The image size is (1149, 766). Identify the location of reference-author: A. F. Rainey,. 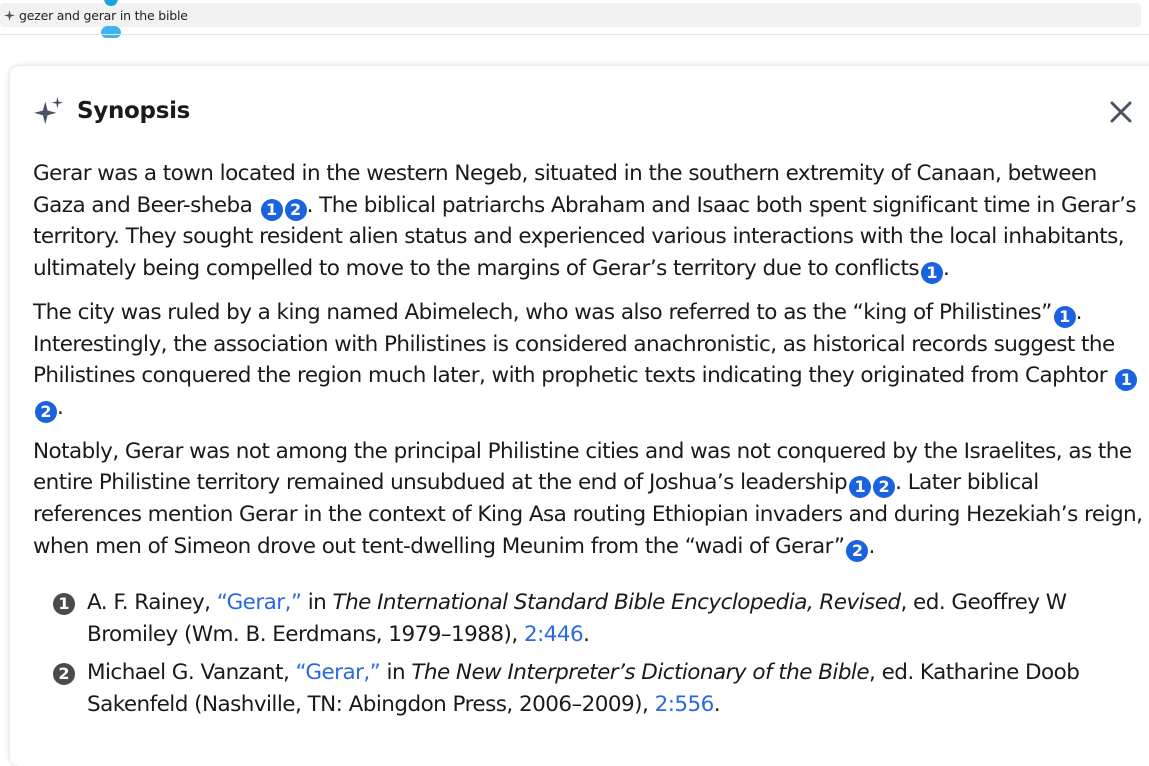
(152, 602).